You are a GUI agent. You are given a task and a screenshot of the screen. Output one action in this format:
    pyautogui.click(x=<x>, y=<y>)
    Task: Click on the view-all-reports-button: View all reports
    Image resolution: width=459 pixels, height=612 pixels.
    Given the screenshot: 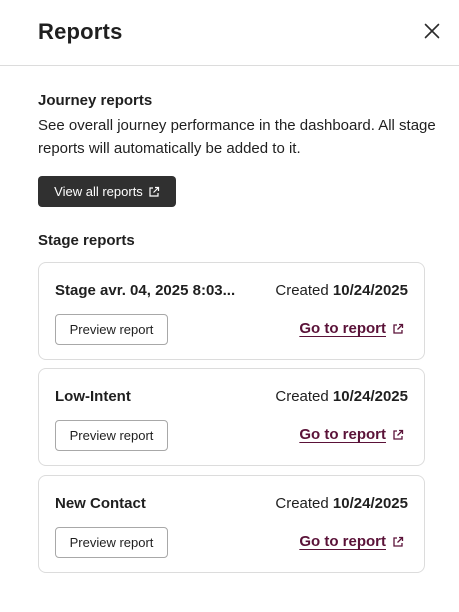 What is the action you would take?
    pyautogui.click(x=107, y=191)
    